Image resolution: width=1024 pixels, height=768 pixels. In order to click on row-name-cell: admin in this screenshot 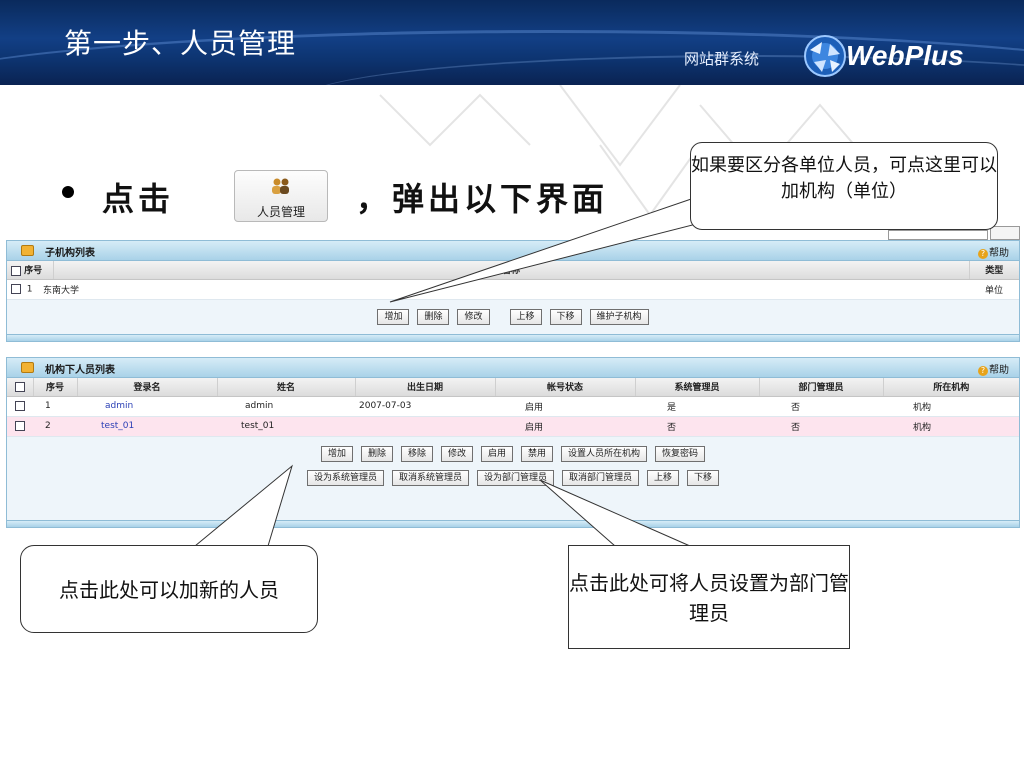, I will do `click(286, 406)`.